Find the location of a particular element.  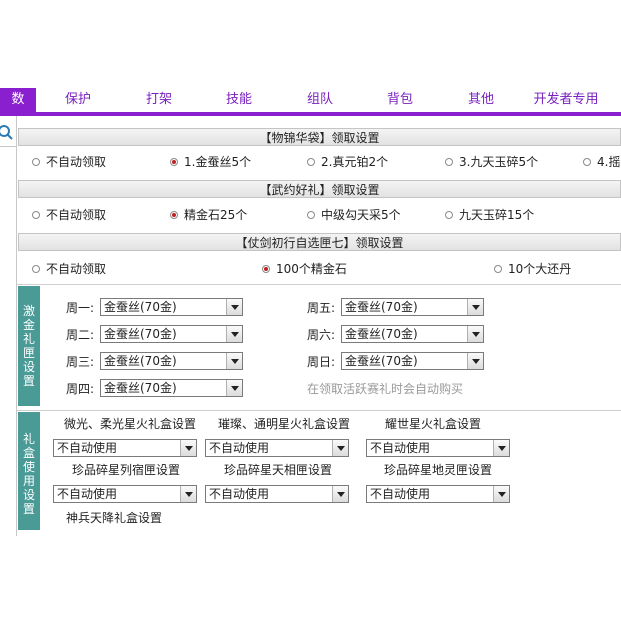

day-select-tue: 金蚕丝(70金) is located at coordinates (171, 334).